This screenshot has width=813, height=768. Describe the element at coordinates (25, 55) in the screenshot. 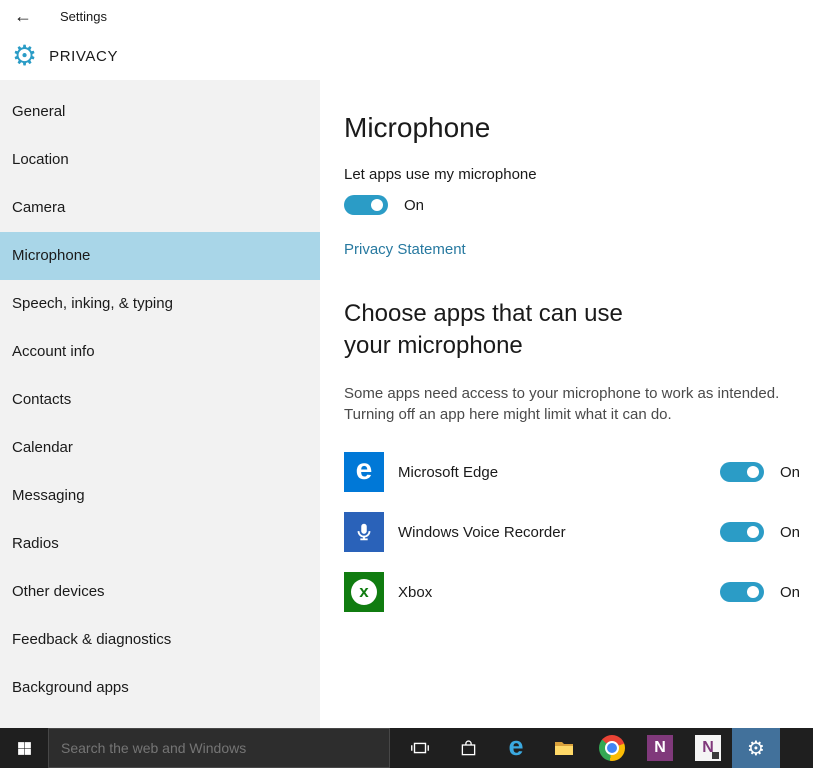

I see `gear-icon: ⚙` at that location.